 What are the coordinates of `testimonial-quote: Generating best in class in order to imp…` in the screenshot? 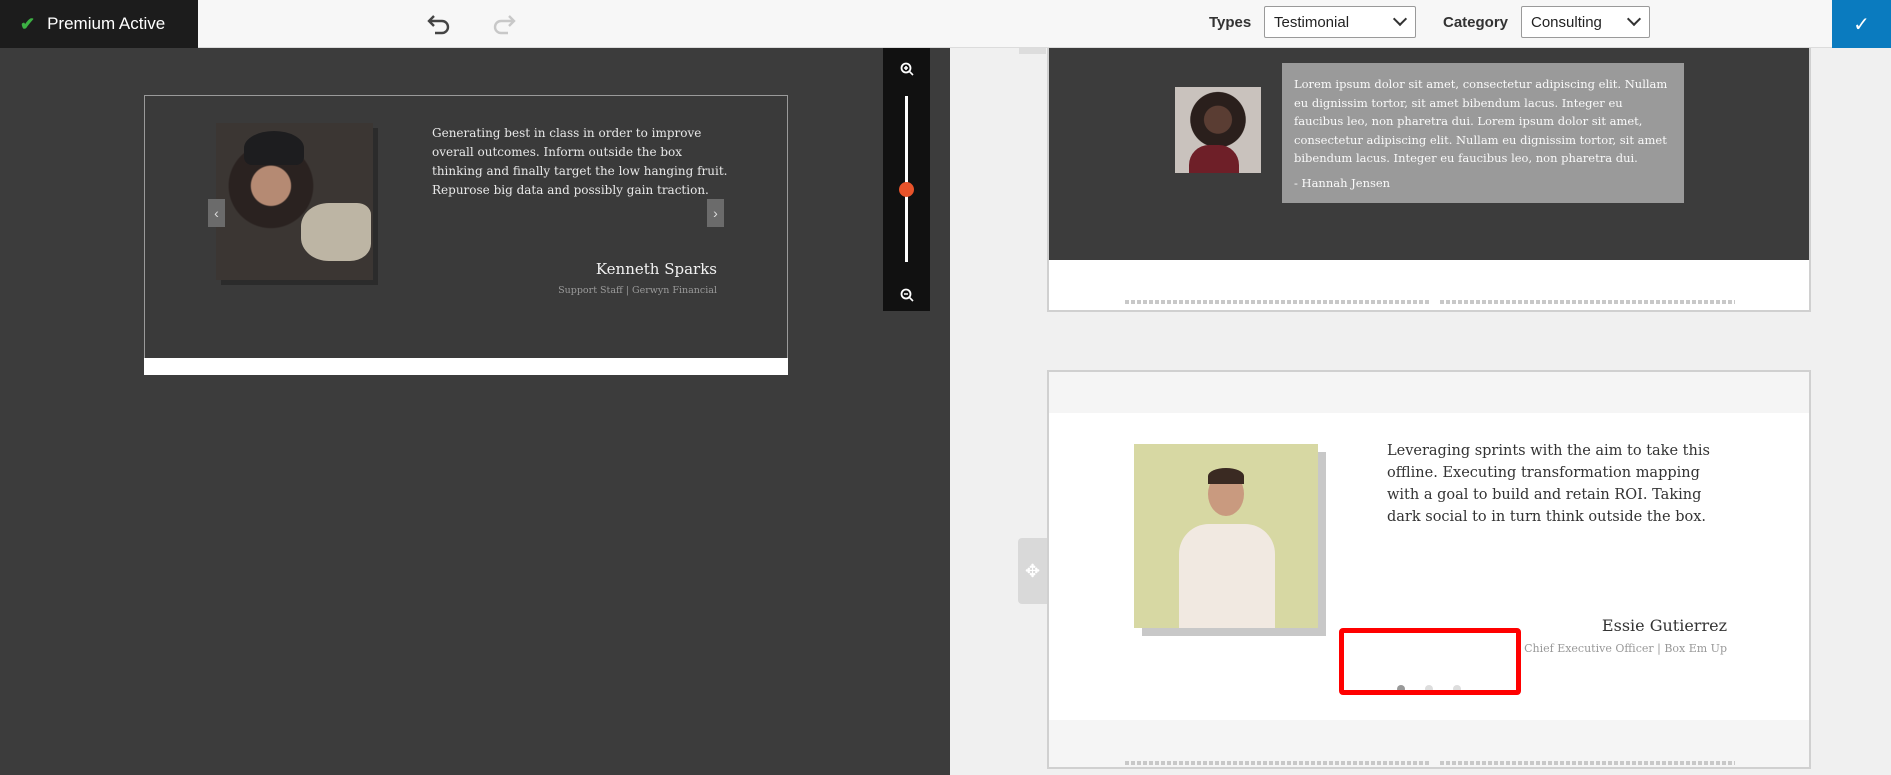 It's located at (580, 161).